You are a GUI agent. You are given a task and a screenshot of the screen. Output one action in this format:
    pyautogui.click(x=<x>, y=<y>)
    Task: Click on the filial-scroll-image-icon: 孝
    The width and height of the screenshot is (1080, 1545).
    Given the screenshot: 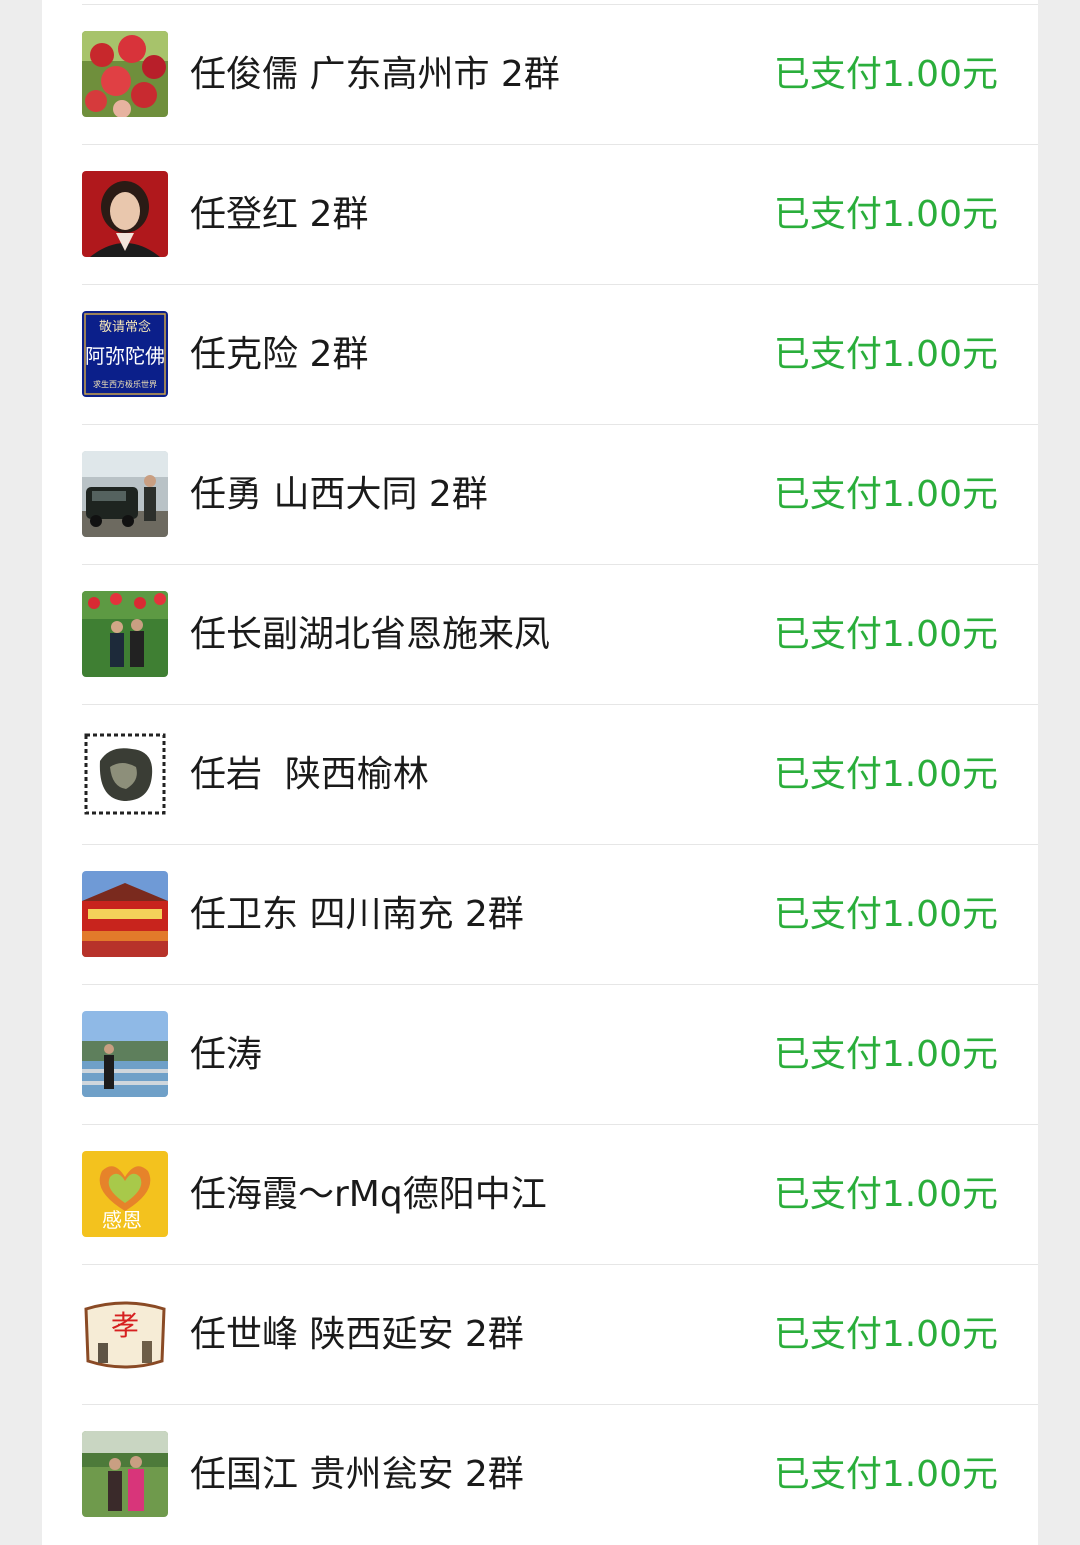 What is the action you would take?
    pyautogui.click(x=125, y=1334)
    